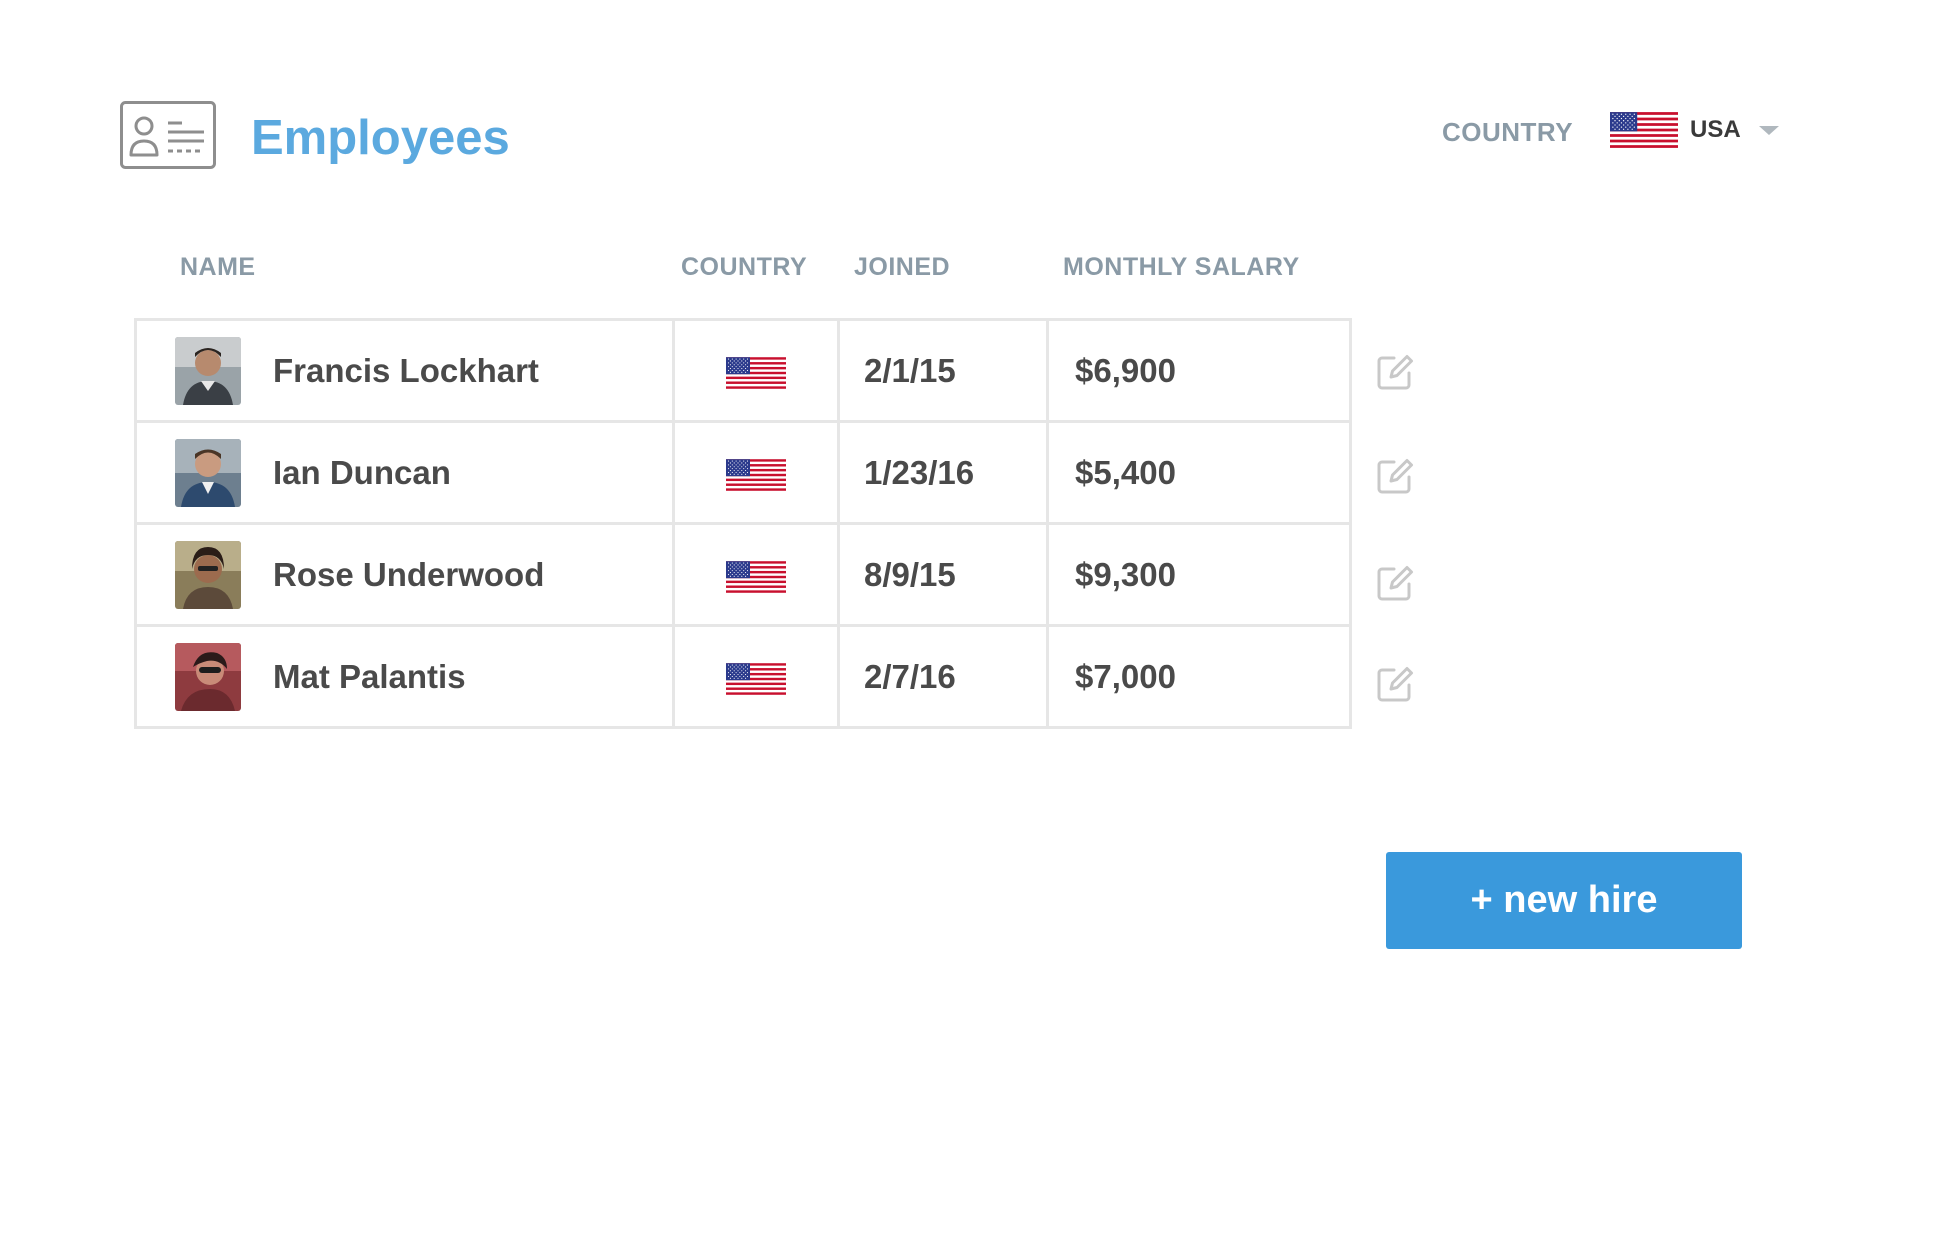 This screenshot has width=1960, height=1236. Describe the element at coordinates (168, 135) in the screenshot. I see `id-card-icon` at that location.